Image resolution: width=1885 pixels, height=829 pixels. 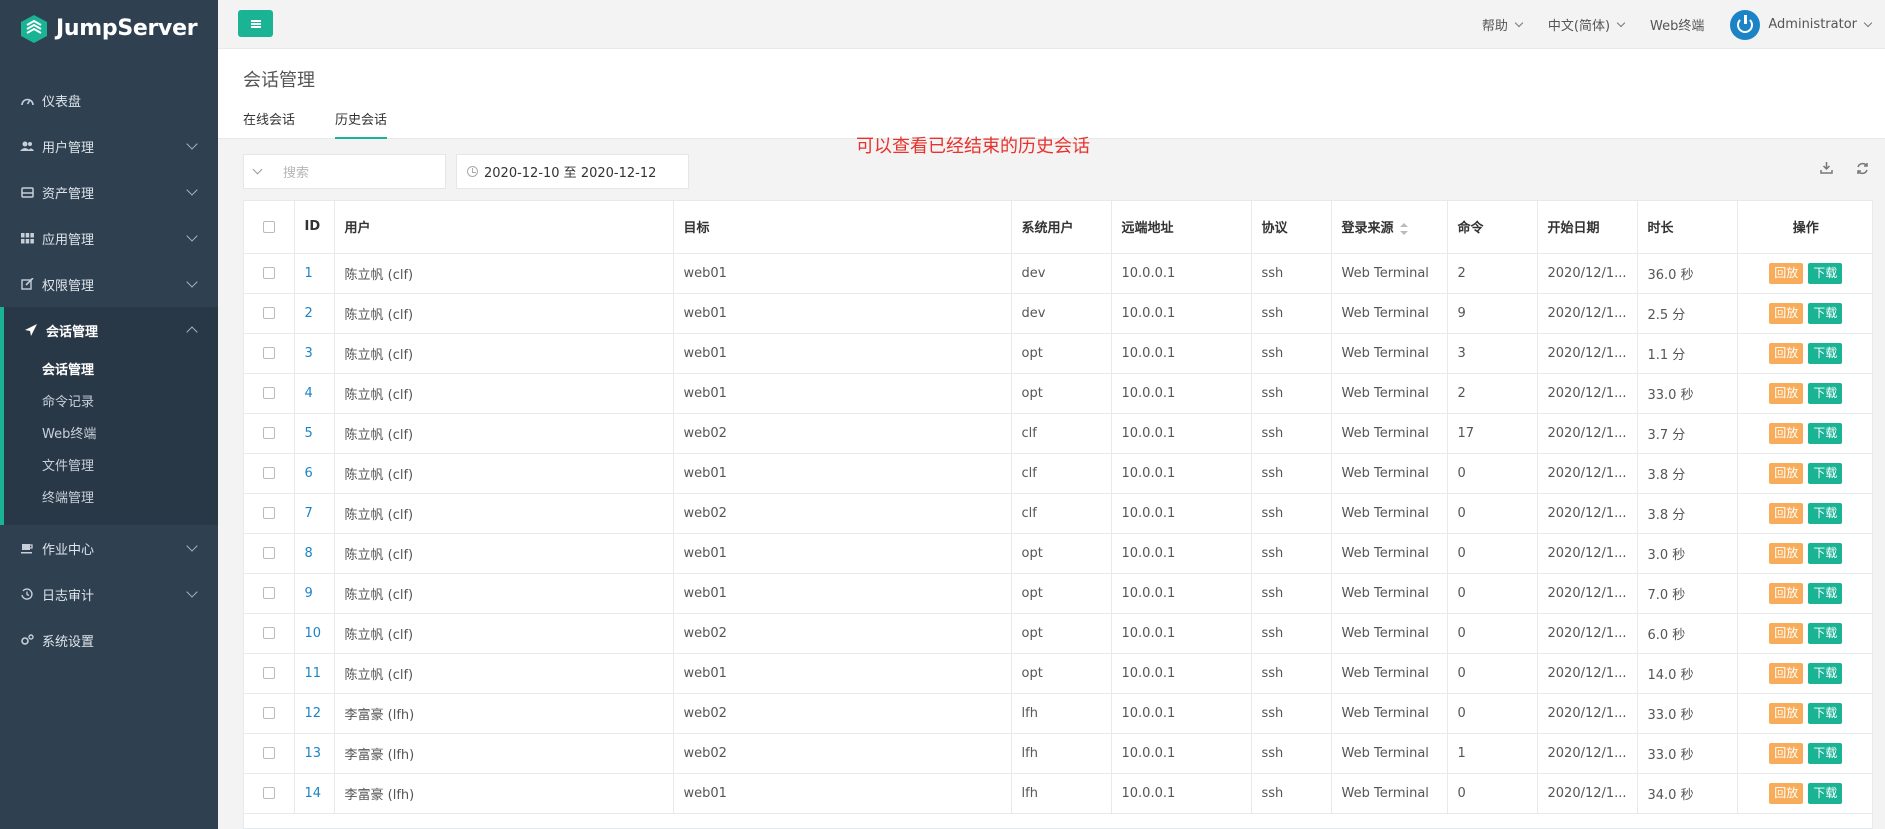 What do you see at coordinates (268, 226) in the screenshot?
I see `select-all-checkbox` at bounding box center [268, 226].